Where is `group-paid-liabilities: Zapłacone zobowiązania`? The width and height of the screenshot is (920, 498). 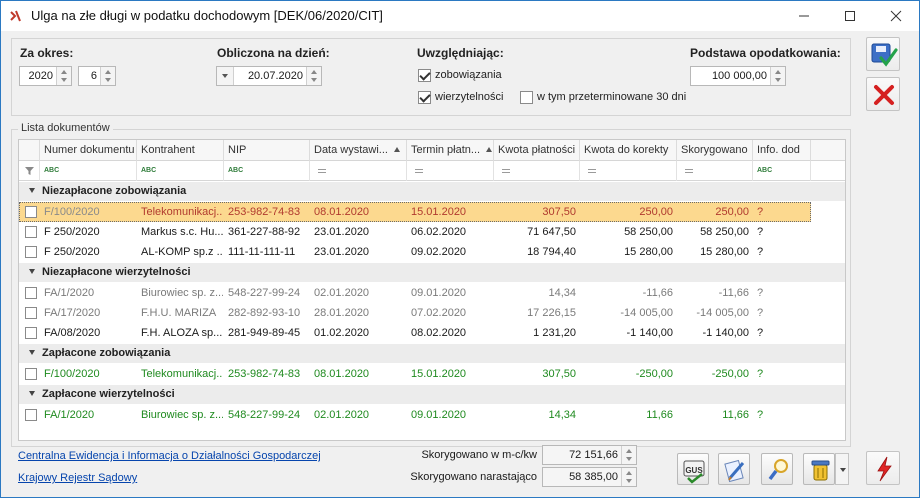 group-paid-liabilities: Zapłacone zobowiązania is located at coordinates (432, 353).